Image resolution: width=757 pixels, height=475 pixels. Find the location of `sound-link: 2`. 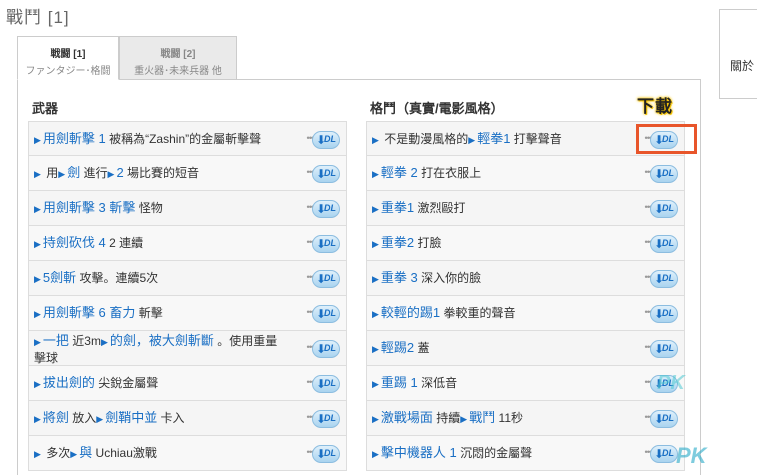

sound-link: 2 is located at coordinates (119, 173).